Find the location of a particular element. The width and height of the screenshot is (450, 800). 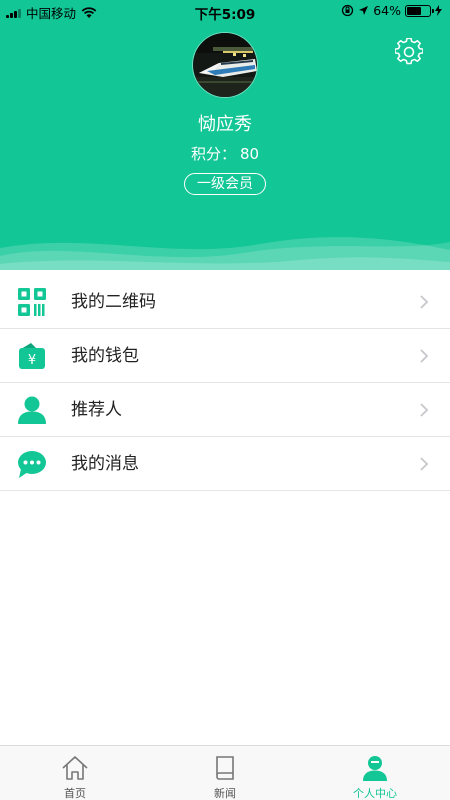

menu-item-referrer: 推荐人 is located at coordinates (225, 410).